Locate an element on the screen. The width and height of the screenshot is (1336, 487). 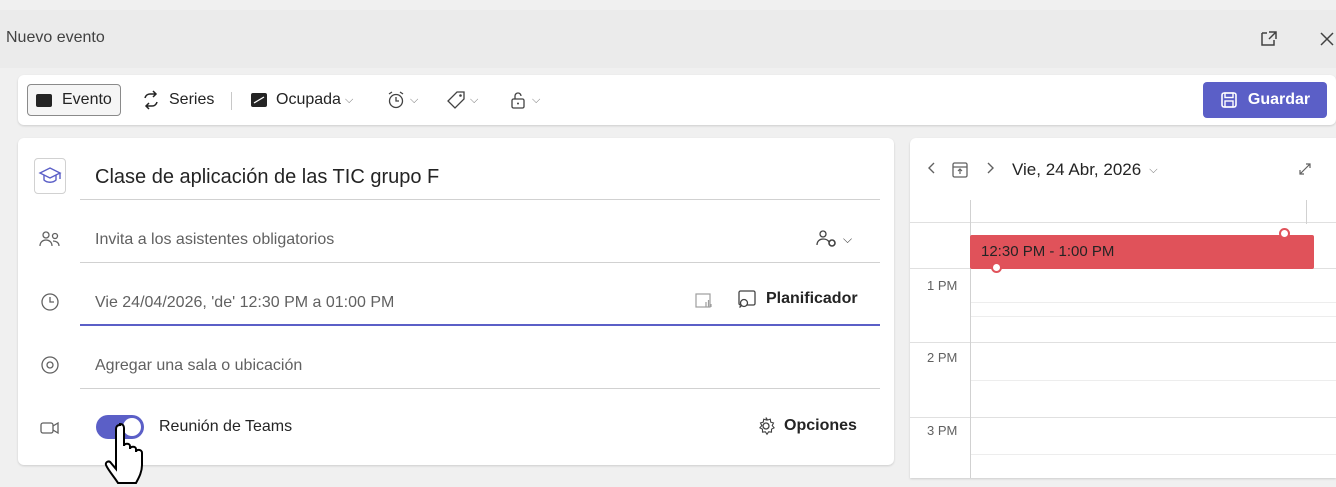
time-divider is located at coordinates (1123, 222).